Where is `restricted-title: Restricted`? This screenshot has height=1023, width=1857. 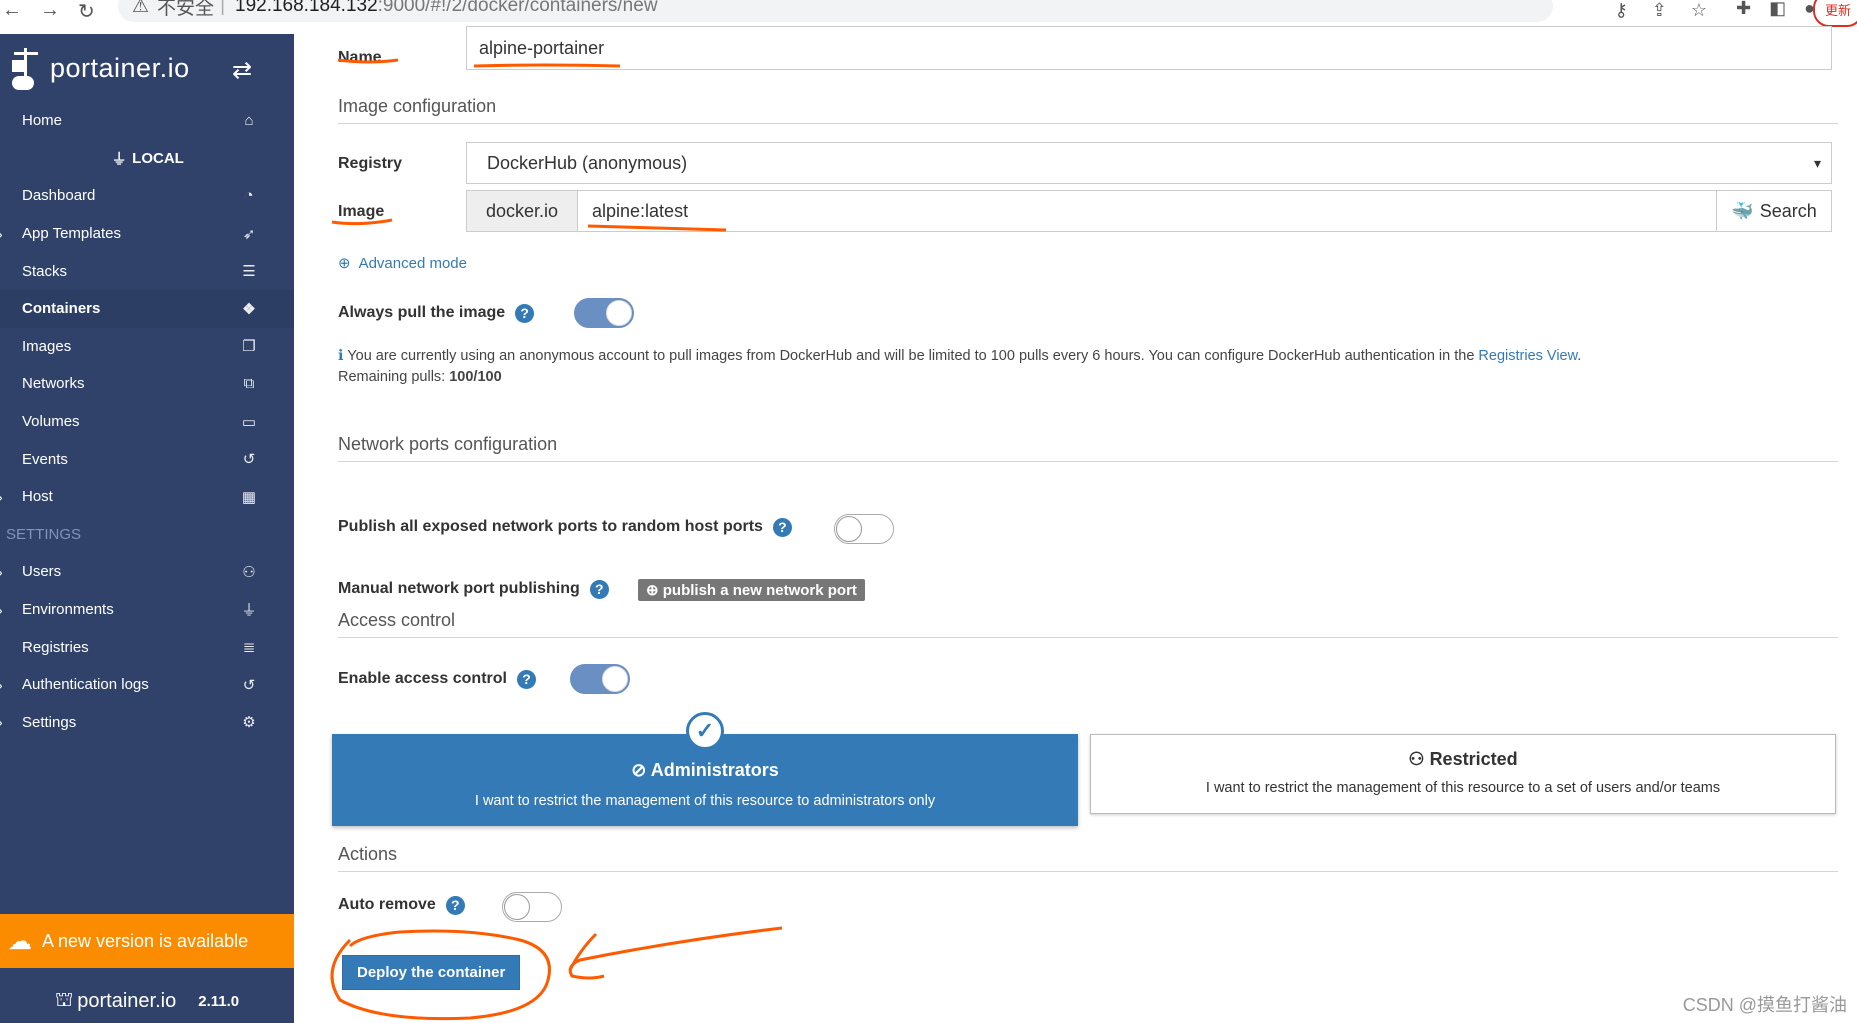 restricted-title: Restricted is located at coordinates (1473, 759).